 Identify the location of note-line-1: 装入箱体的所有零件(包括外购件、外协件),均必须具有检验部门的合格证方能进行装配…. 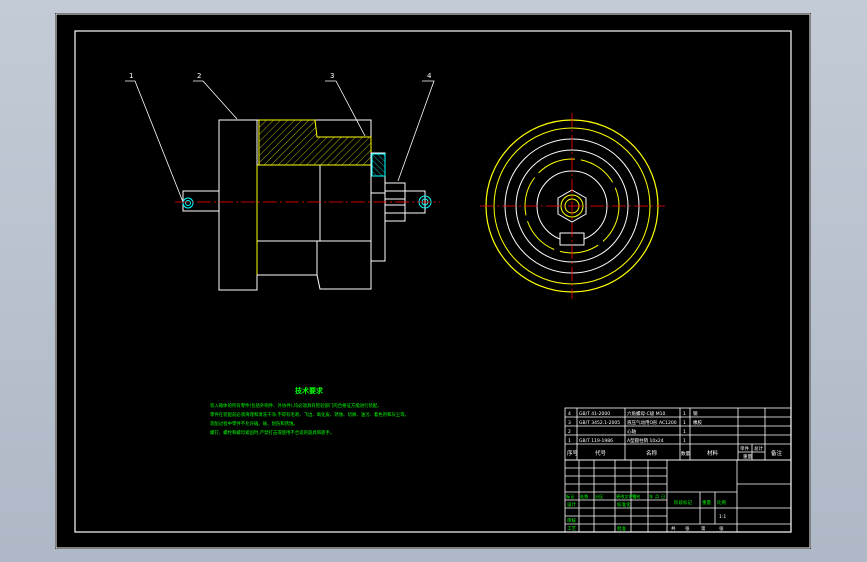
(296, 405).